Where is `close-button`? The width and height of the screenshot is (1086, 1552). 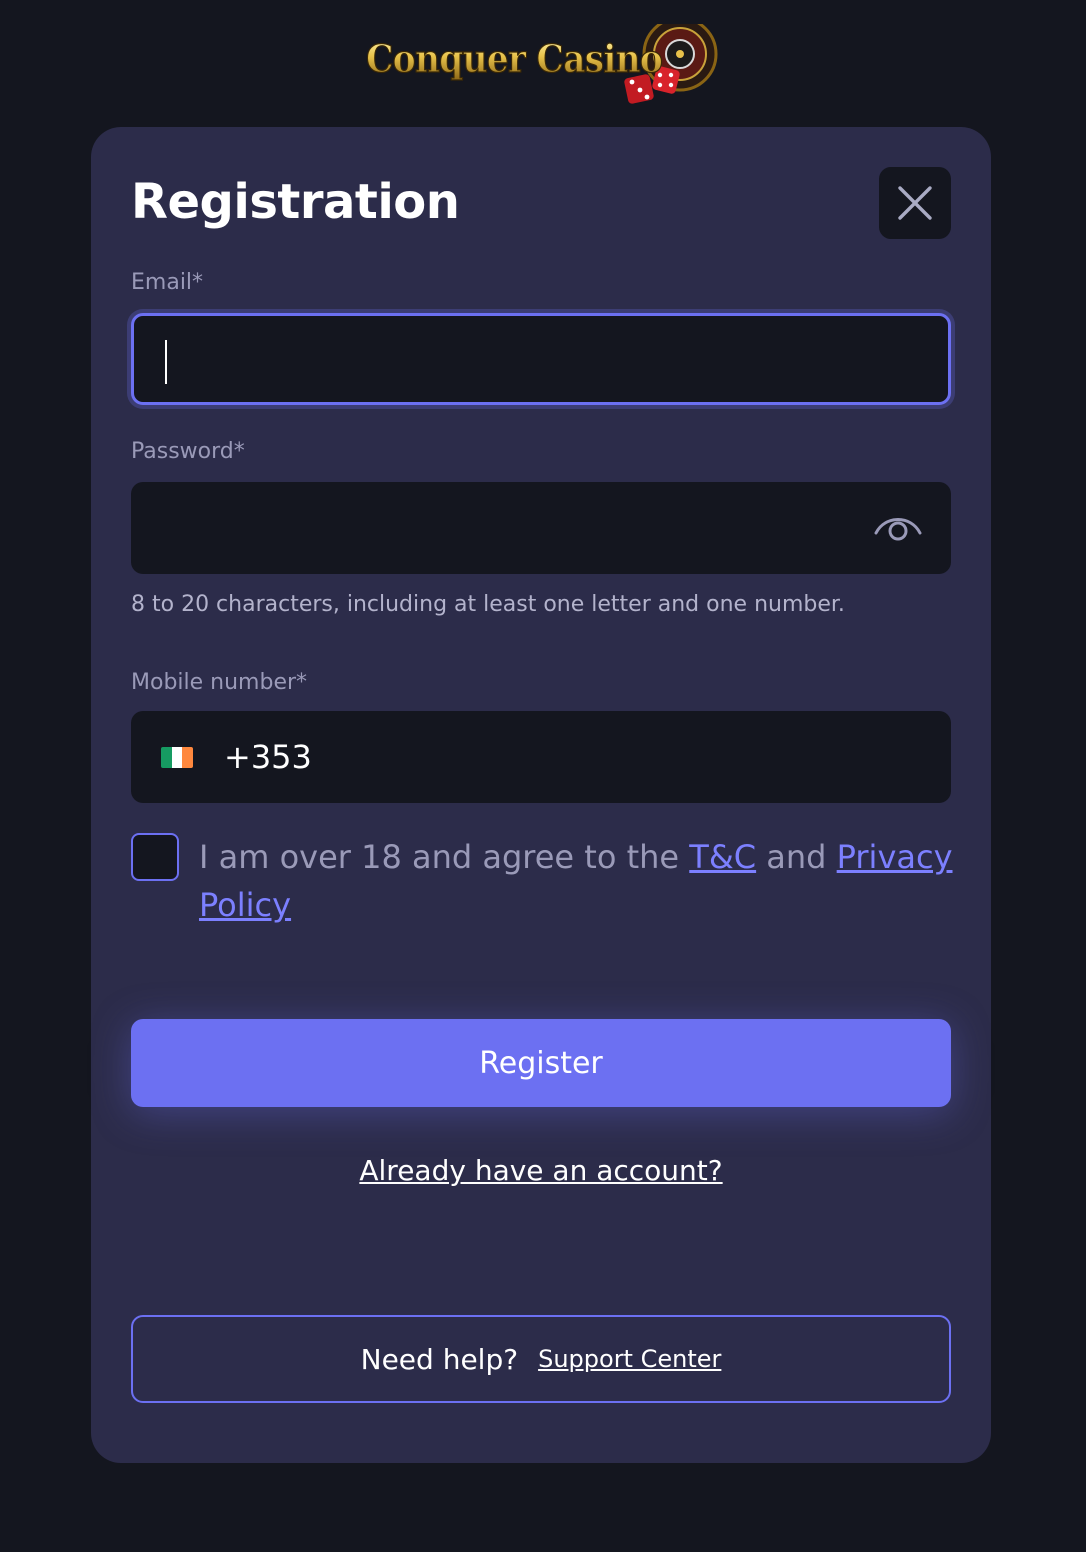
close-button is located at coordinates (915, 203).